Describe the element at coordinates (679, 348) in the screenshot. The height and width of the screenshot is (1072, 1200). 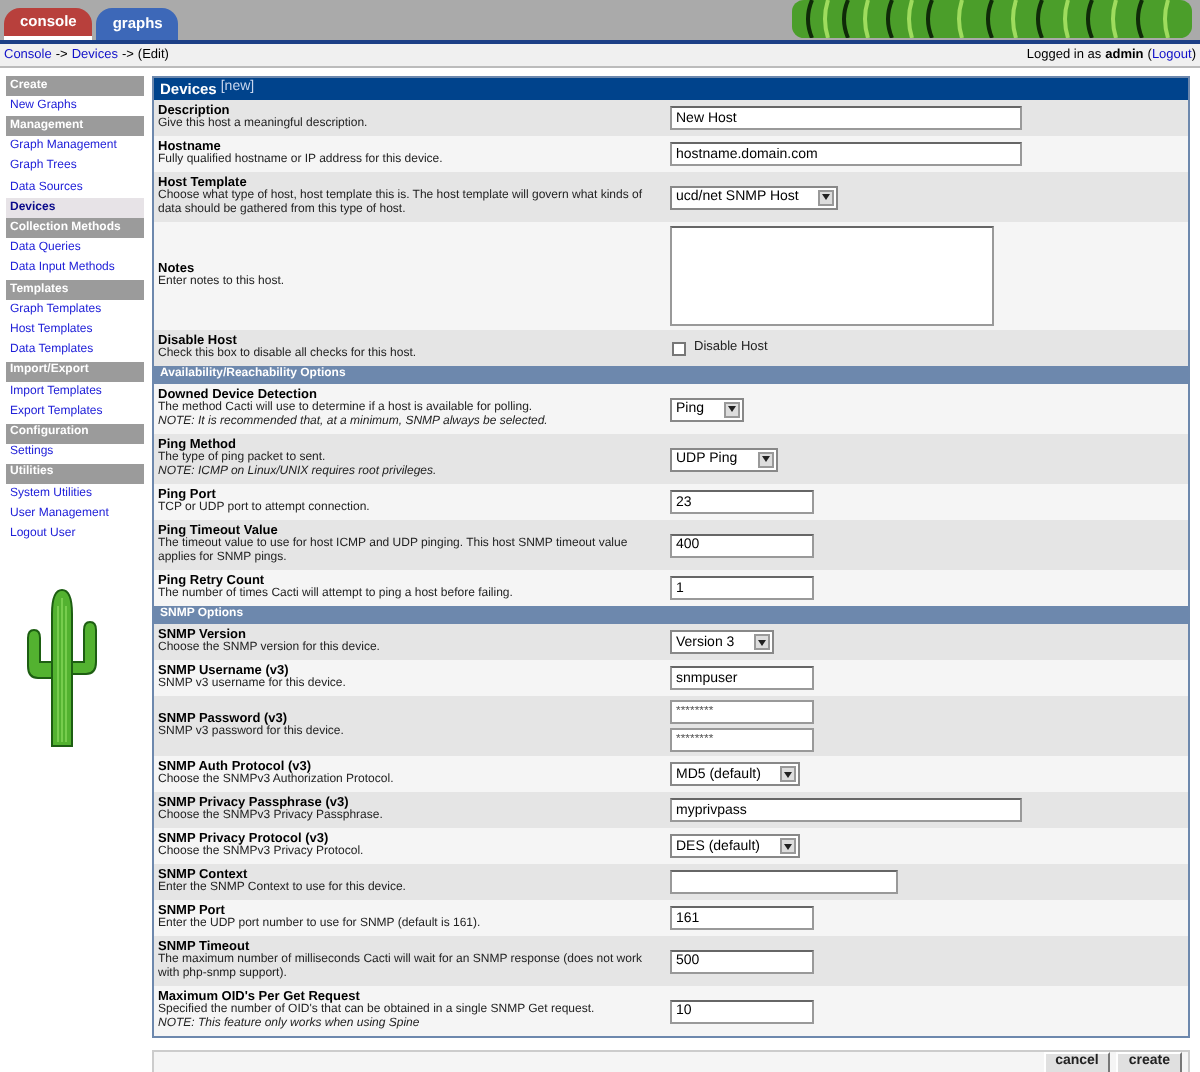
I see `checkbox` at that location.